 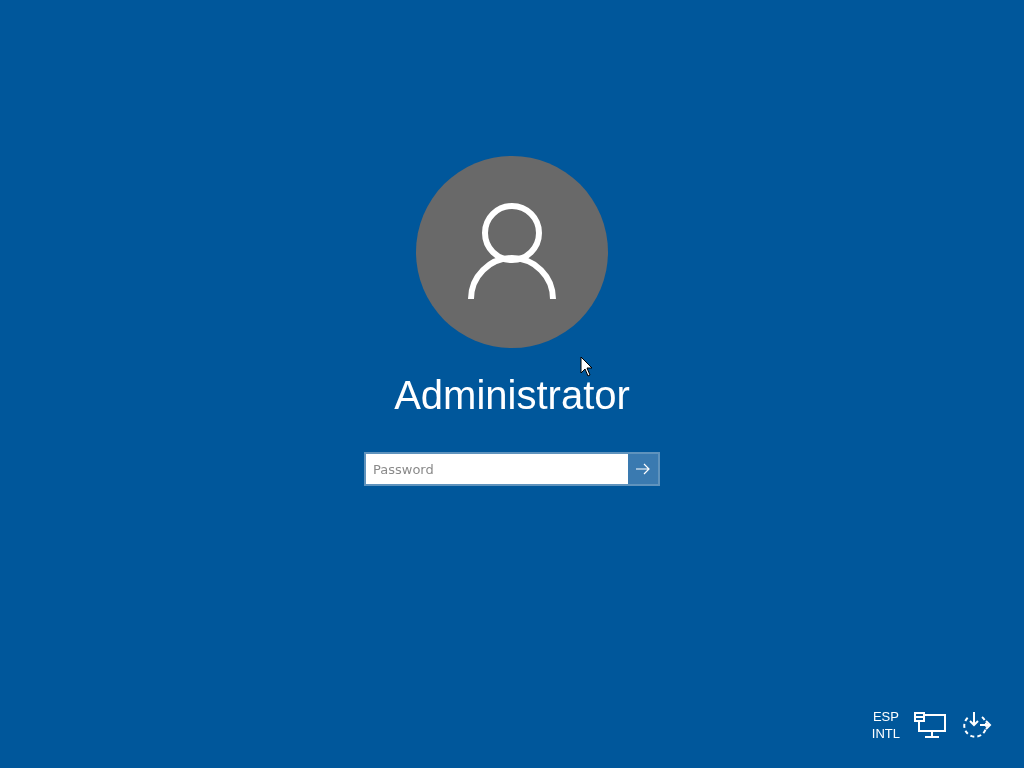 What do you see at coordinates (587, 366) in the screenshot?
I see `mouse-cursor-icon` at bounding box center [587, 366].